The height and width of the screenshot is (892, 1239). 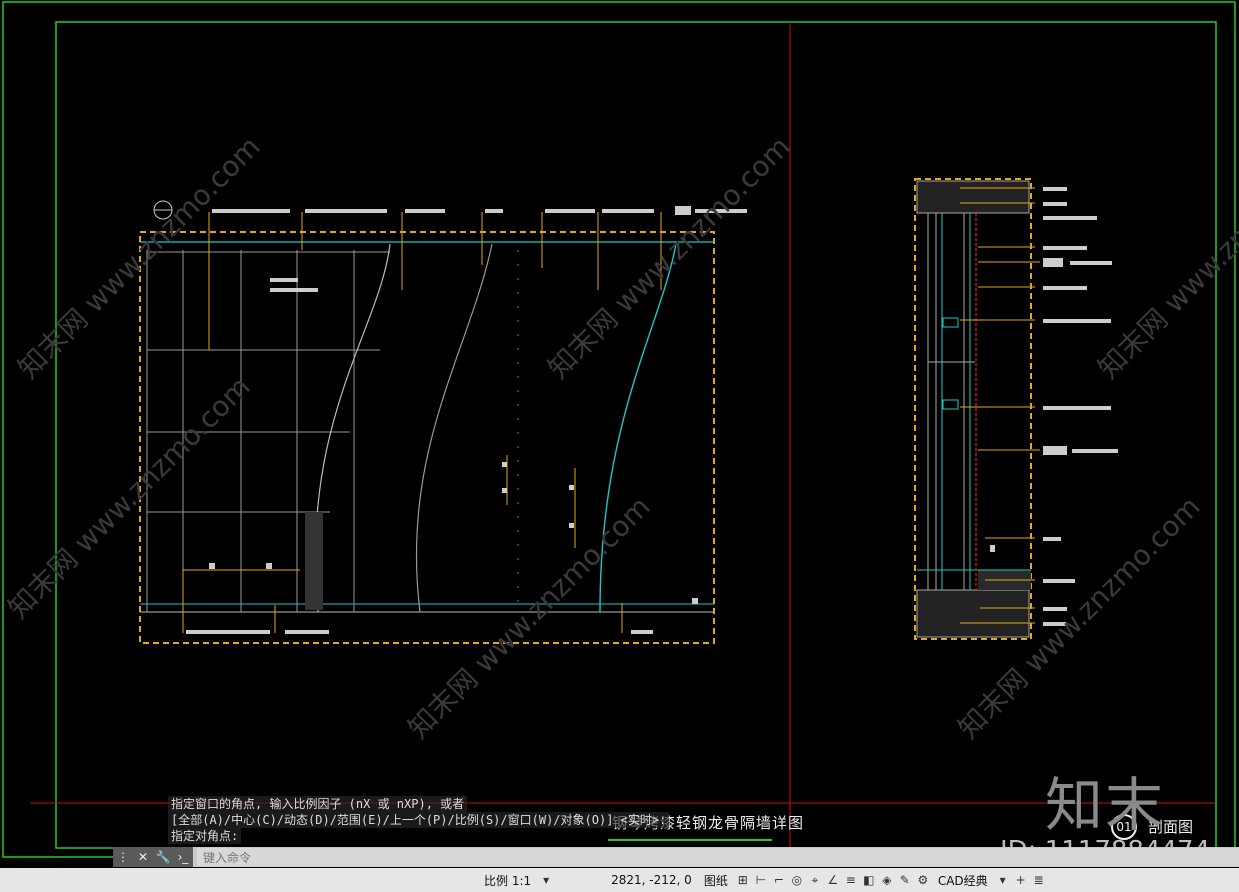 I want to click on ortho-icon: ⌐, so click(x=779, y=880).